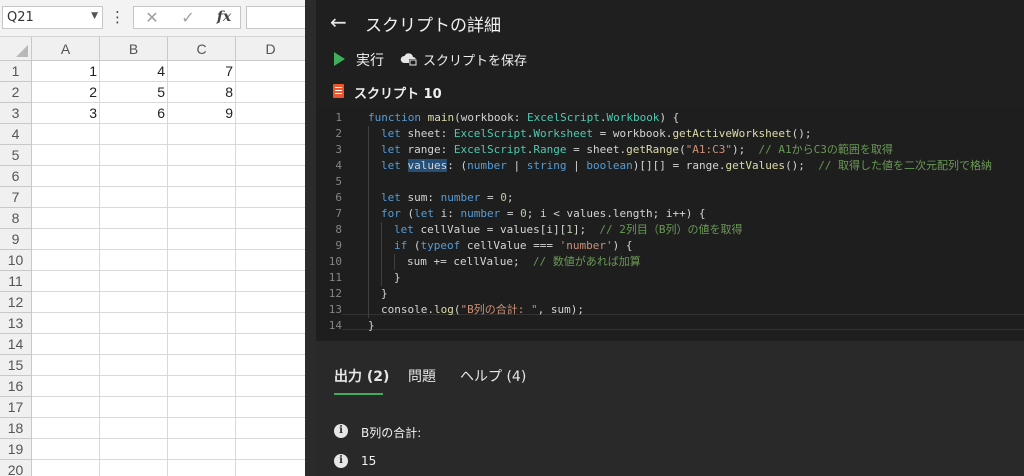 This screenshot has height=476, width=1024. What do you see at coordinates (202, 49) in the screenshot?
I see `column-header: C` at bounding box center [202, 49].